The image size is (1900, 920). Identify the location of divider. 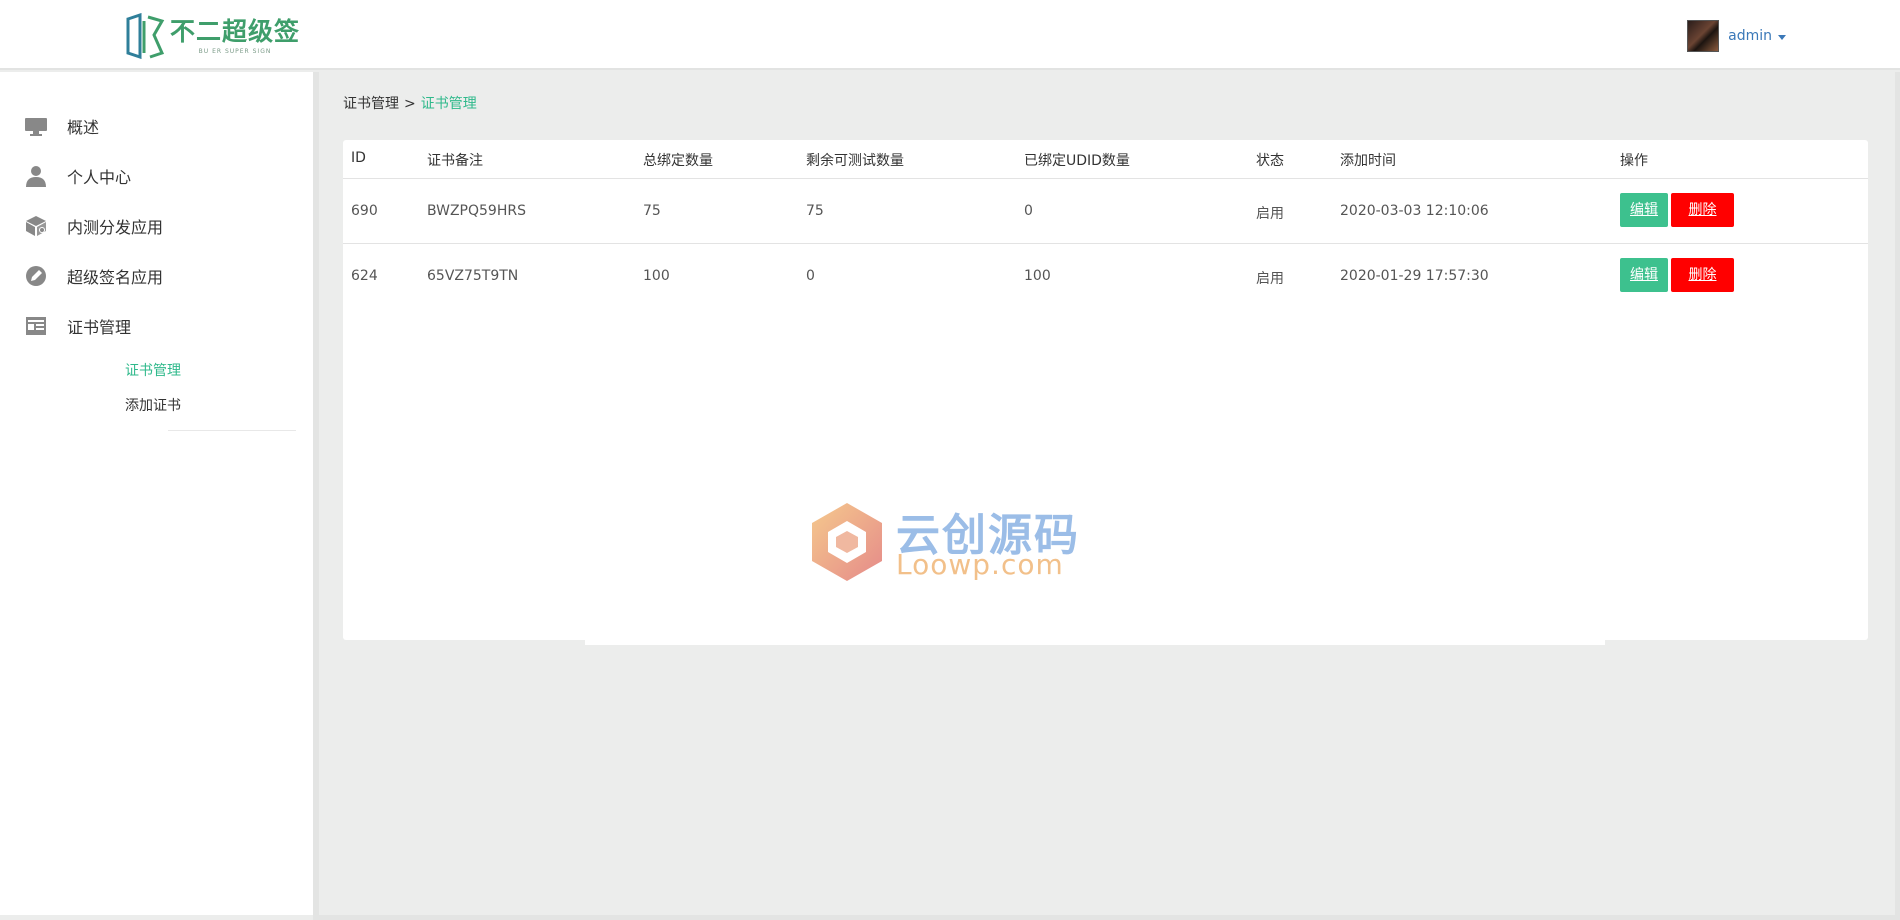
(232, 430).